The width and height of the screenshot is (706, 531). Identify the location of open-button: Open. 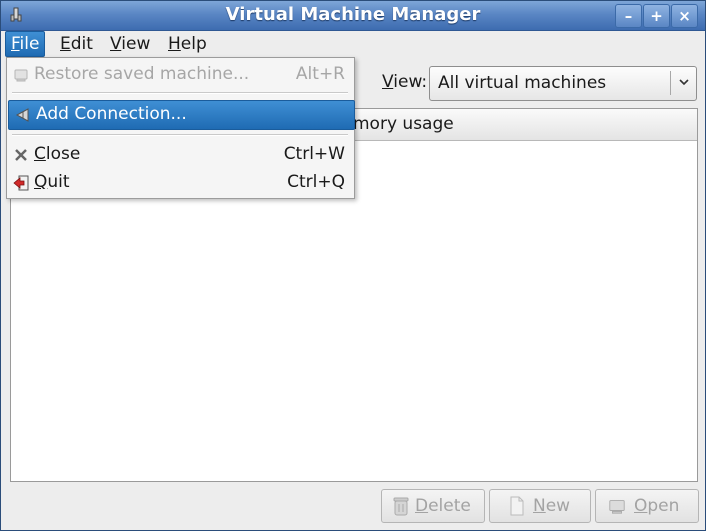
(647, 506).